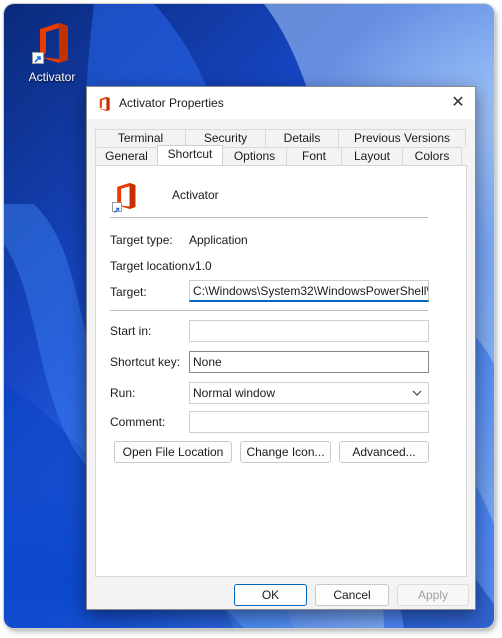 This screenshot has height=638, width=502. What do you see at coordinates (173, 452) in the screenshot?
I see `open-file-location-button: Open File Location` at bounding box center [173, 452].